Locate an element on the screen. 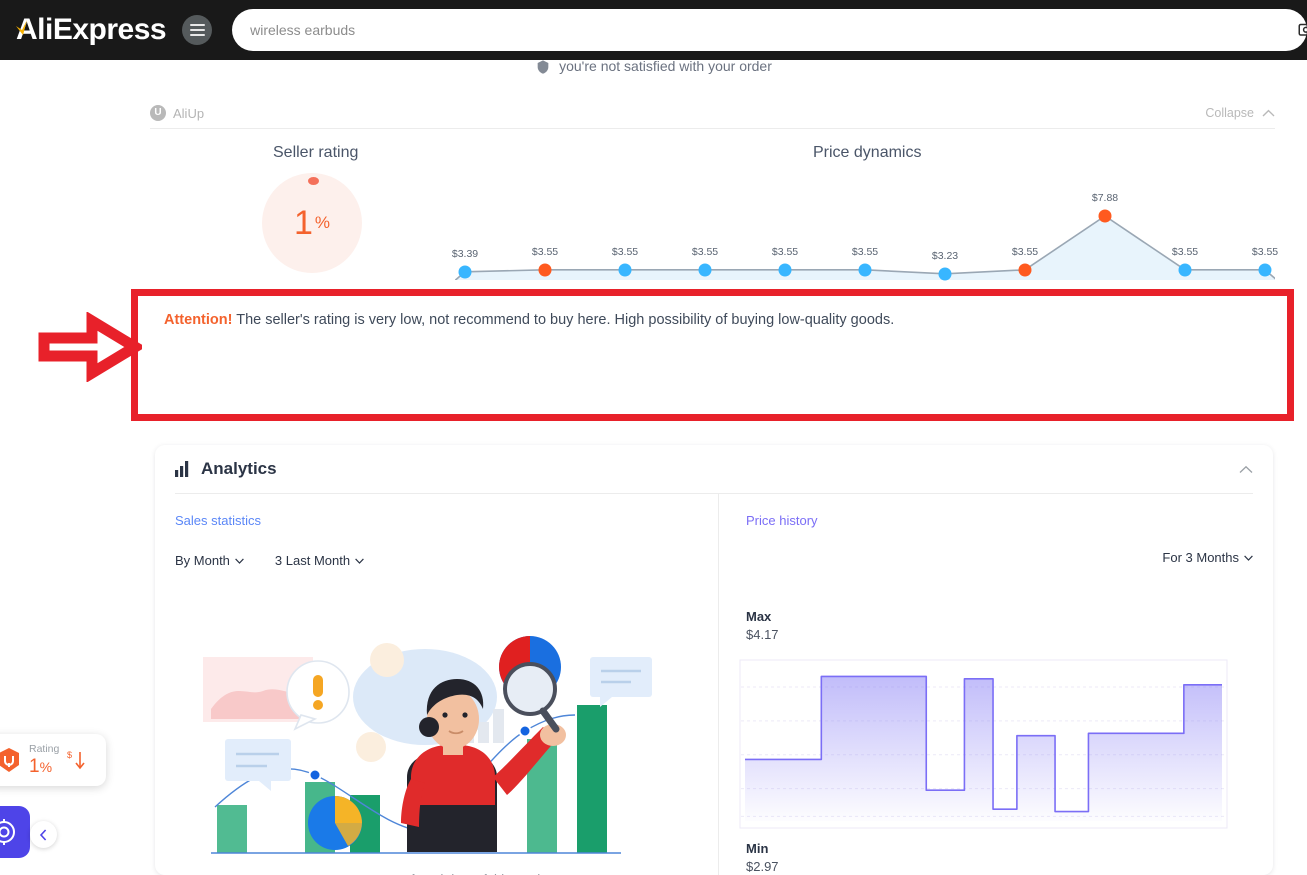  price-point-label: $7.88 is located at coordinates (1105, 197).